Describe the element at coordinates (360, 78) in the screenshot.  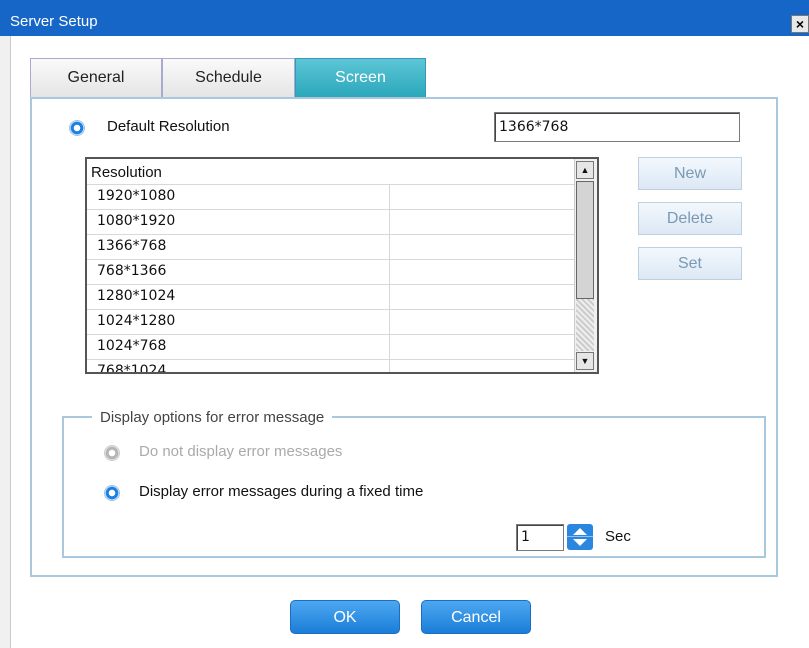
I see `tab-screen: Screen` at that location.